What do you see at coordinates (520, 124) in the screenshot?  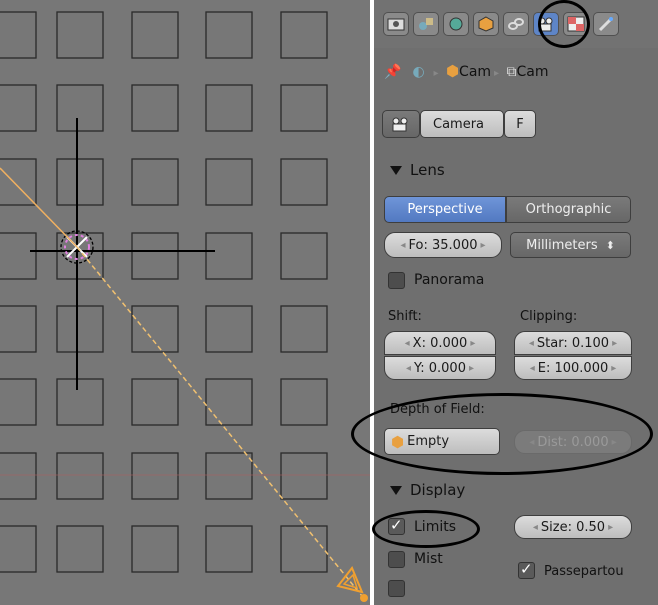 I see `fake-user-button: F` at bounding box center [520, 124].